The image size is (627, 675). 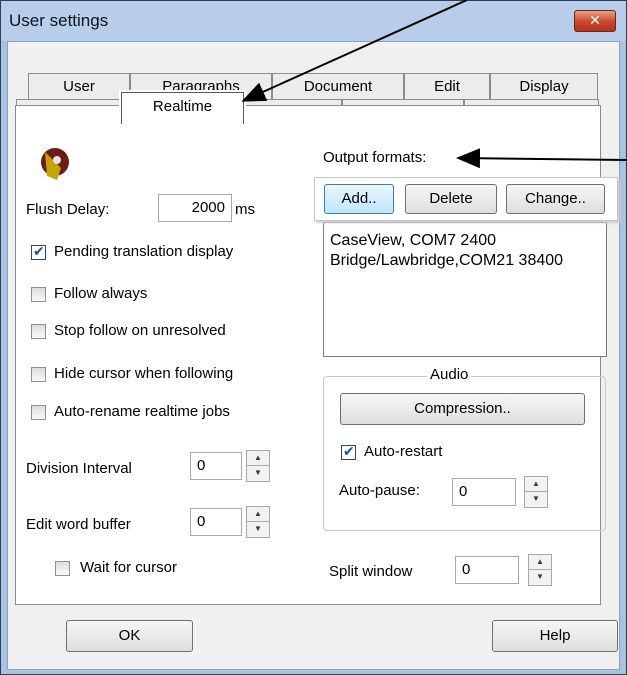 I want to click on arrow-to-realtime-tab, so click(x=354, y=51).